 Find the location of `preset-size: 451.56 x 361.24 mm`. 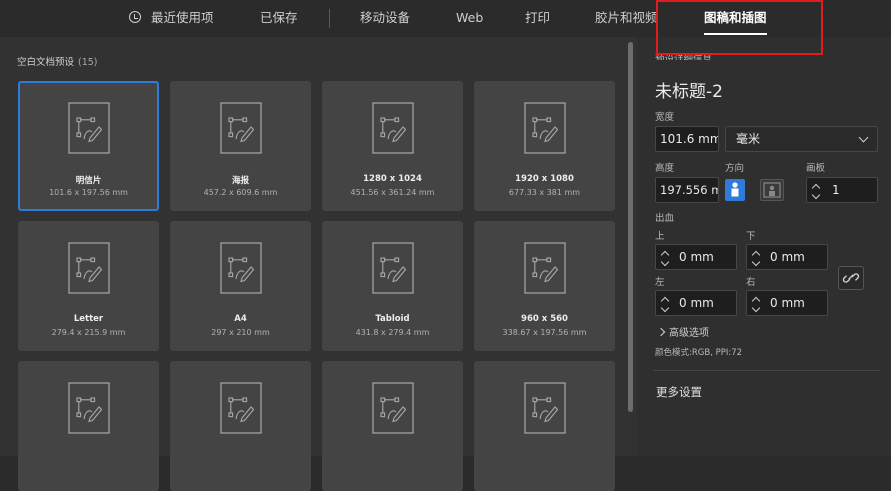

preset-size: 451.56 x 361.24 mm is located at coordinates (392, 192).